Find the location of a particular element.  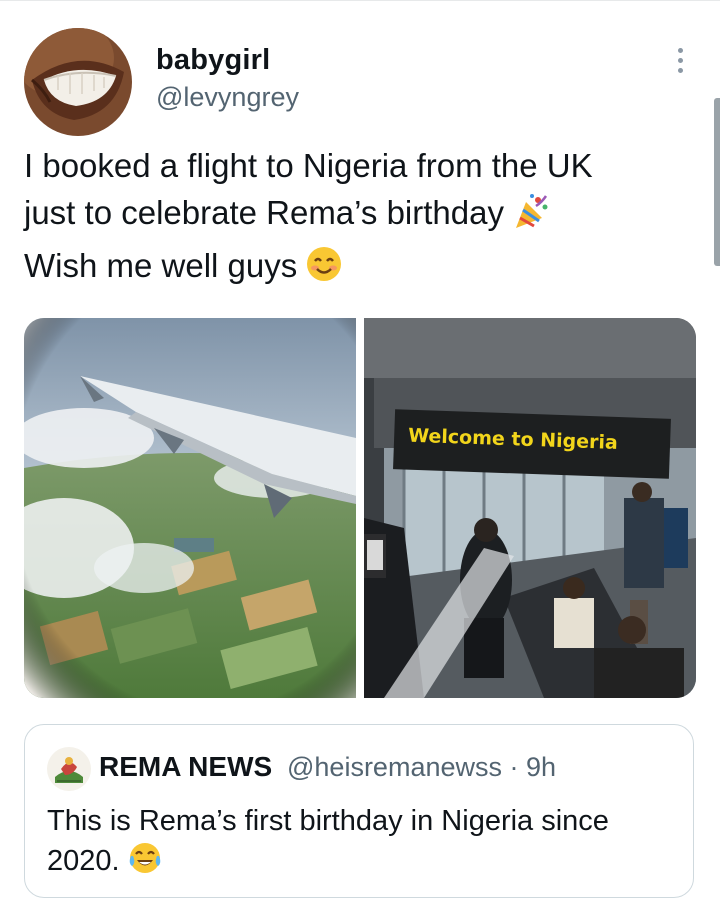

tears-of-joy-emoji-icon is located at coordinates (145, 863).